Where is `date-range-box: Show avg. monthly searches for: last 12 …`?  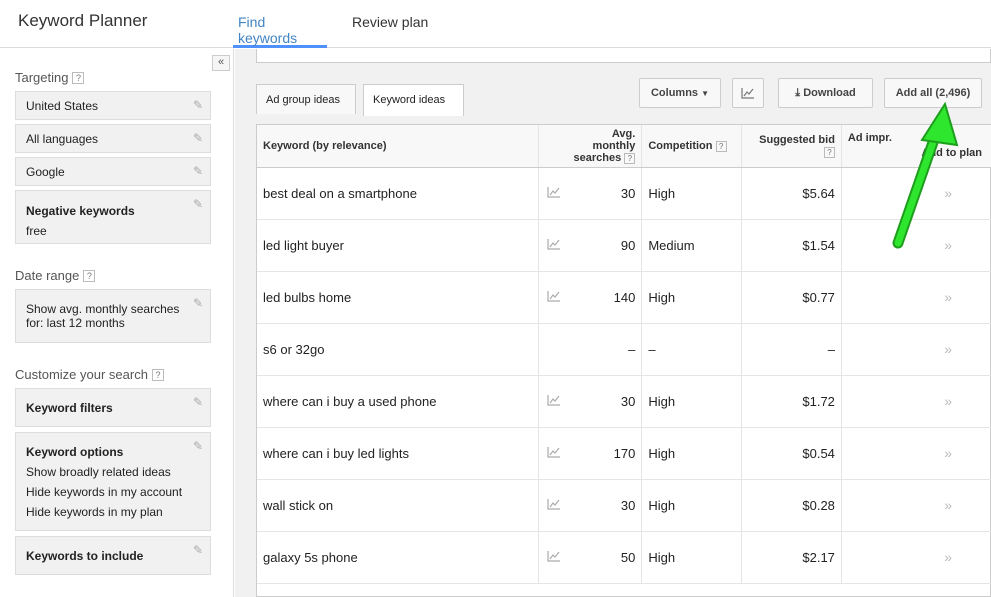 date-range-box: Show avg. monthly searches for: last 12 … is located at coordinates (113, 316).